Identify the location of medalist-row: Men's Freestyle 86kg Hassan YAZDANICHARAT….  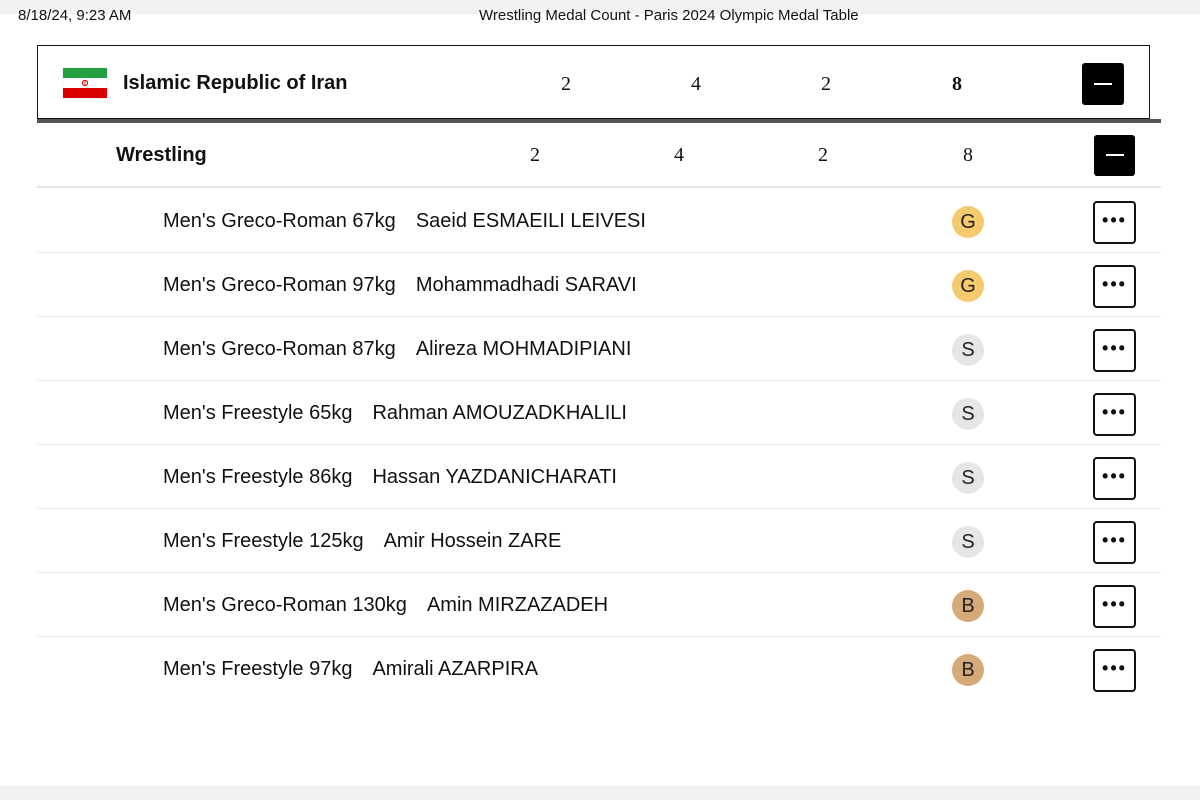
(599, 477).